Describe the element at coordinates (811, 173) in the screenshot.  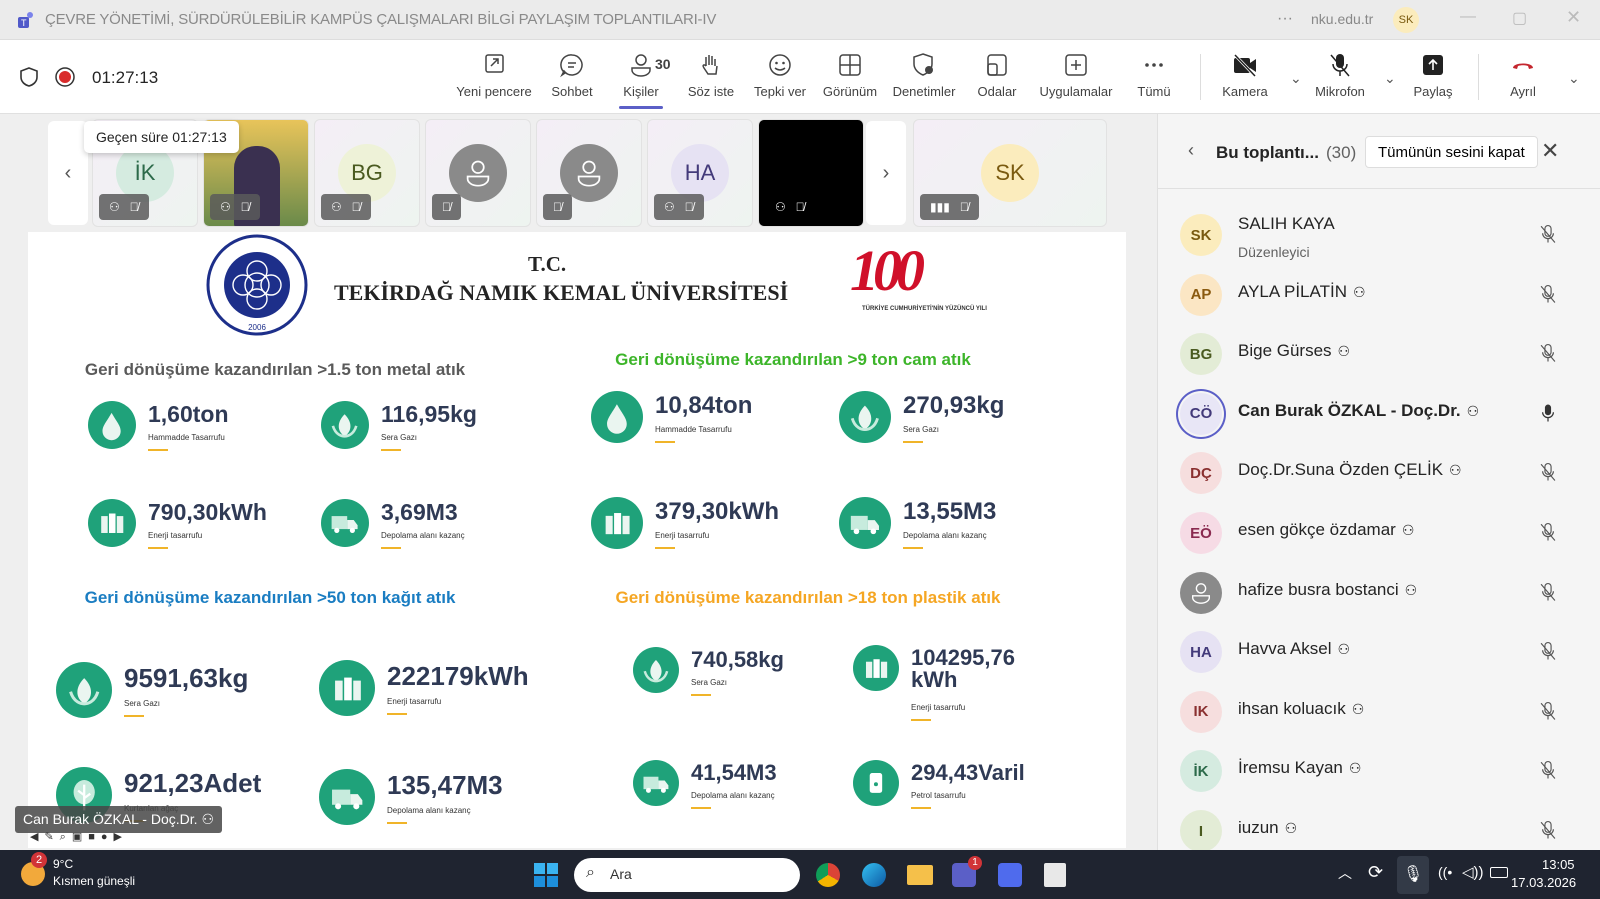
I see `participant-tile: ⚇ 🎙̸` at that location.